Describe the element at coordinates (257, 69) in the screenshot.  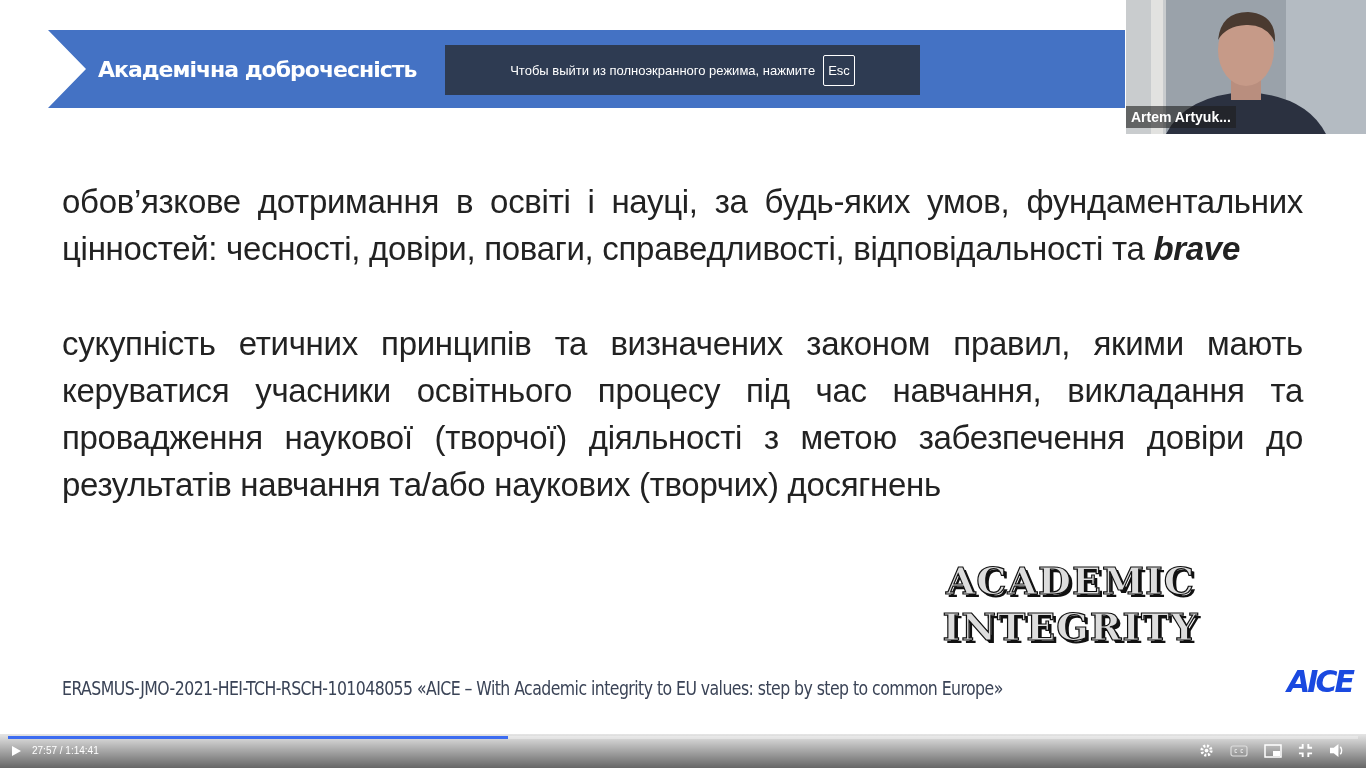
I see `slide-title: Академічна доброчесність` at that location.